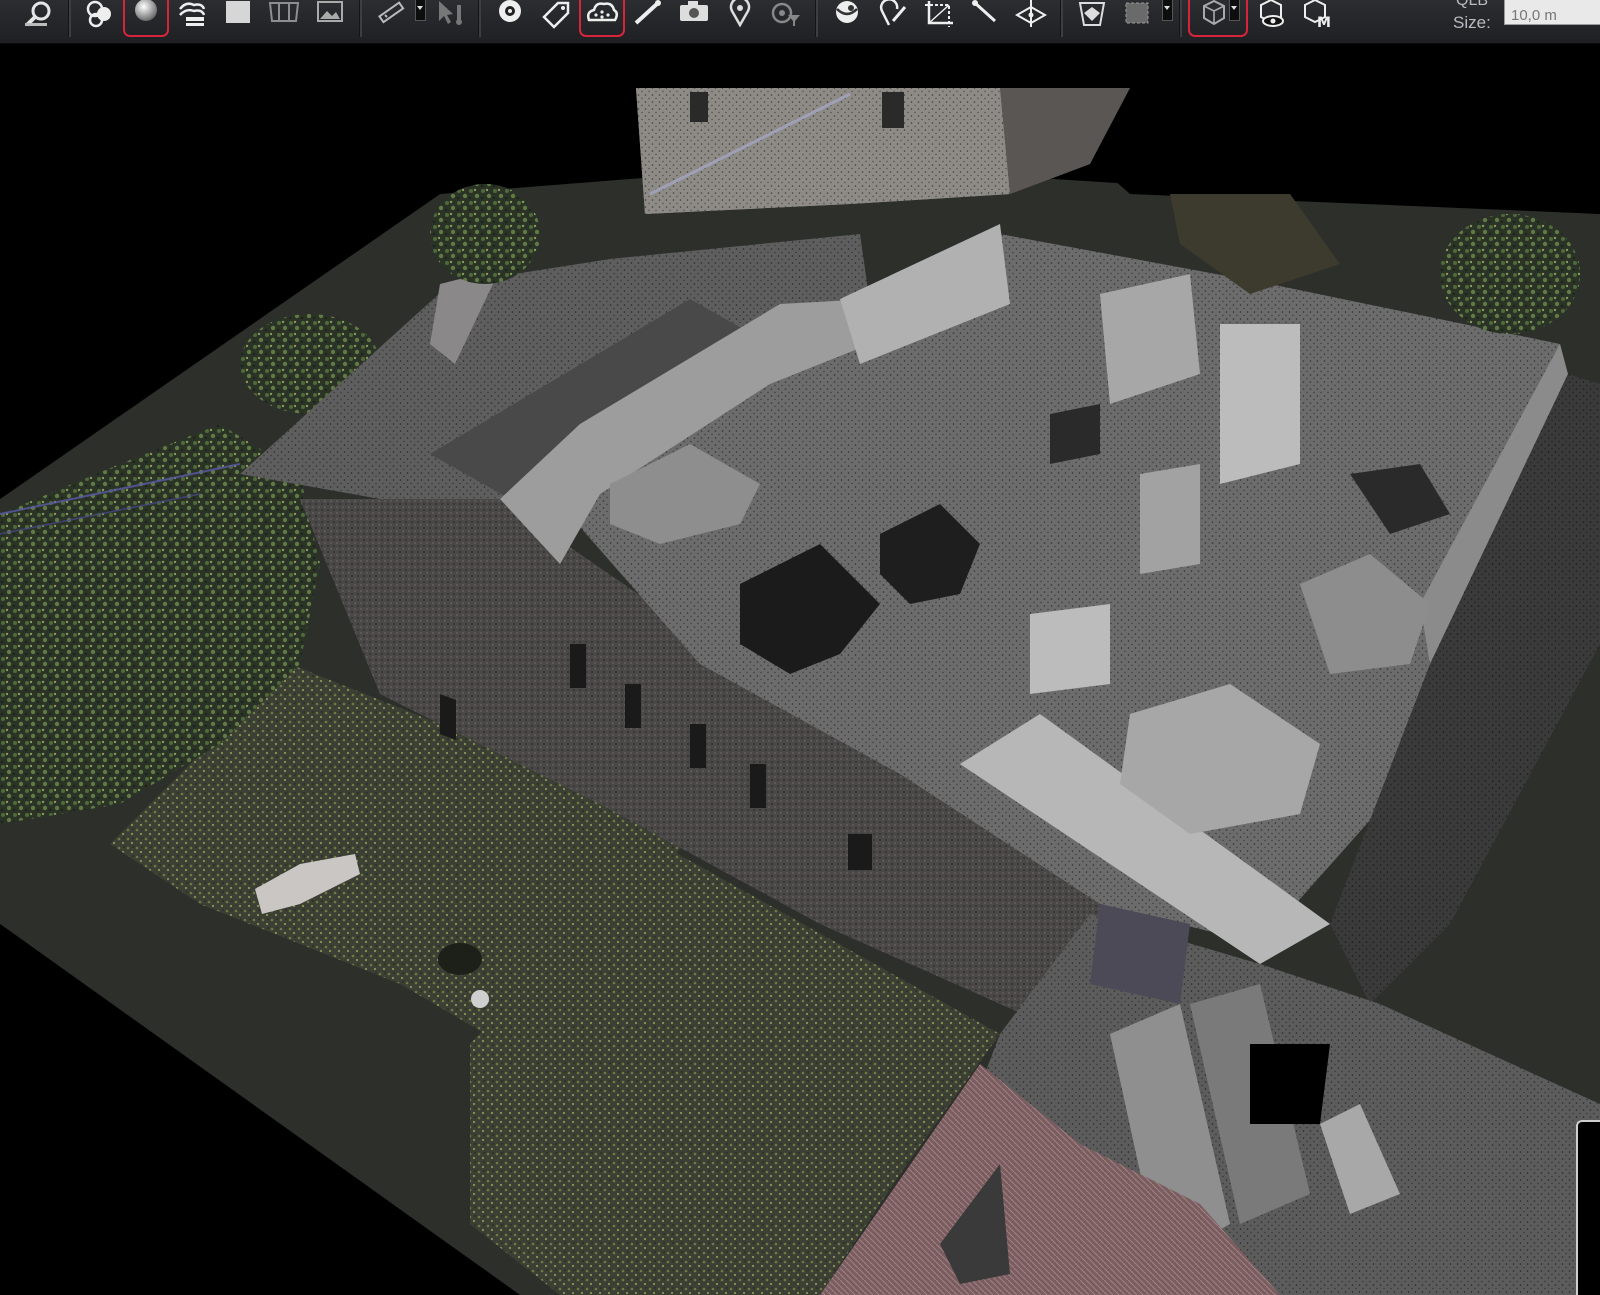  I want to click on cube-view-dropdown, so click(1234, 18).